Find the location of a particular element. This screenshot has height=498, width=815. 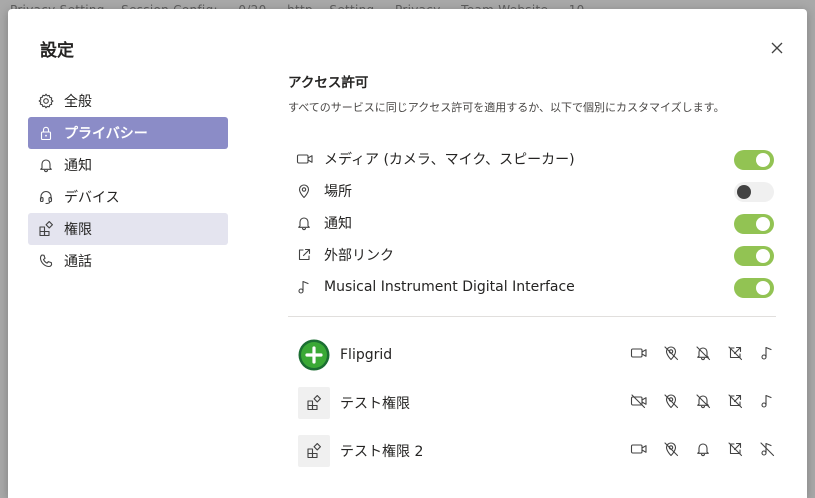

sidebar-item-0: 全般 is located at coordinates (128, 101).